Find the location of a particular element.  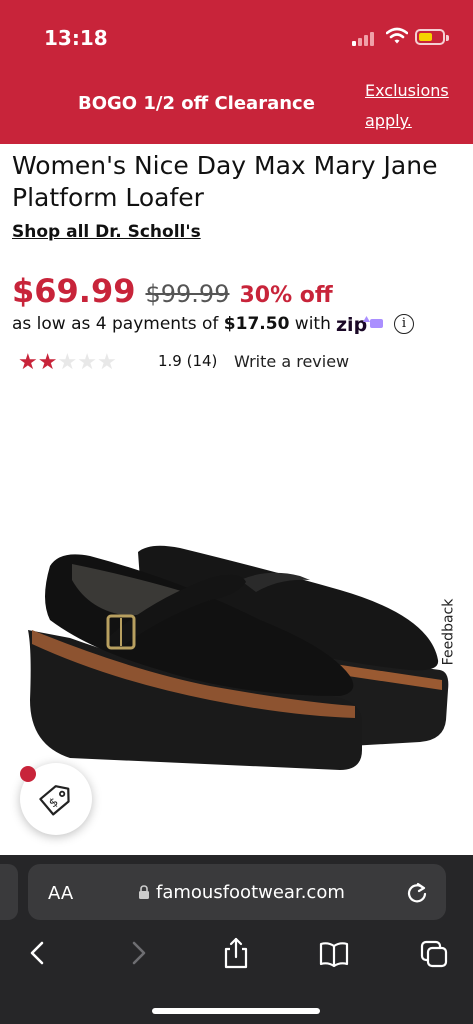

zip-logo-icon: zip is located at coordinates (359, 324).